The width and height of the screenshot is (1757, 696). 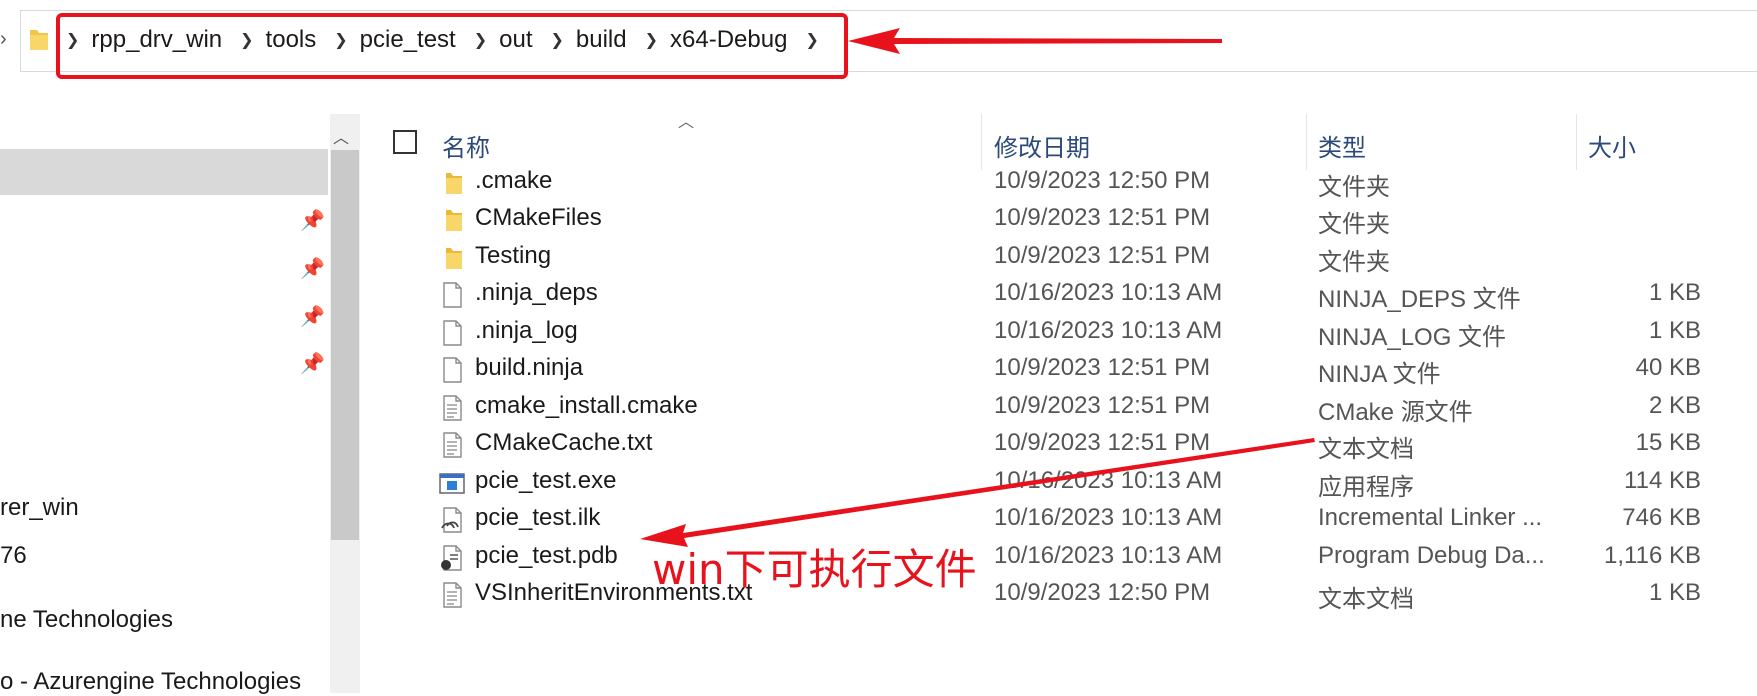 I want to click on file-size: 746 KB, so click(x=1661, y=517).